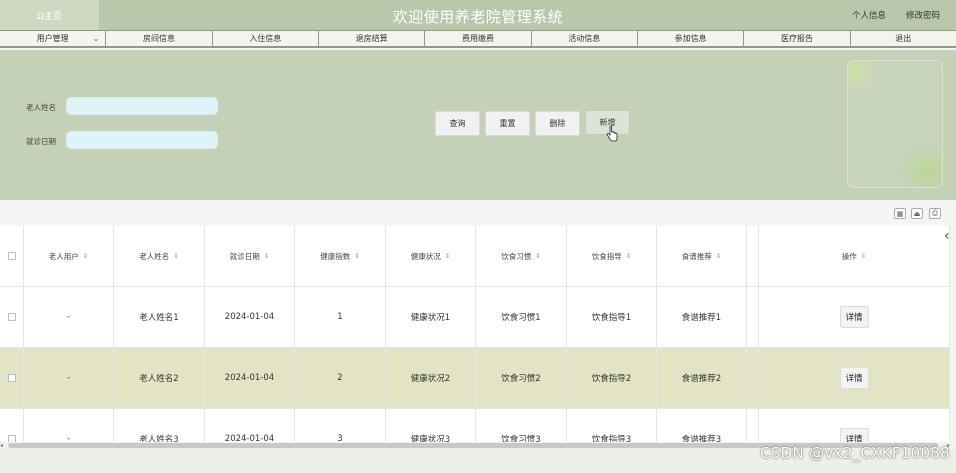 This screenshot has height=473, width=956. I want to click on cell-habit: 饮食习惯1, so click(521, 317).